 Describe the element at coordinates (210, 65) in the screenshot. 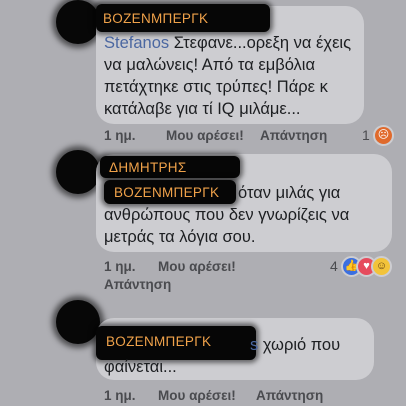

I see `comment-text-line: να μαλώνεις! Από τα εμβόλια` at that location.